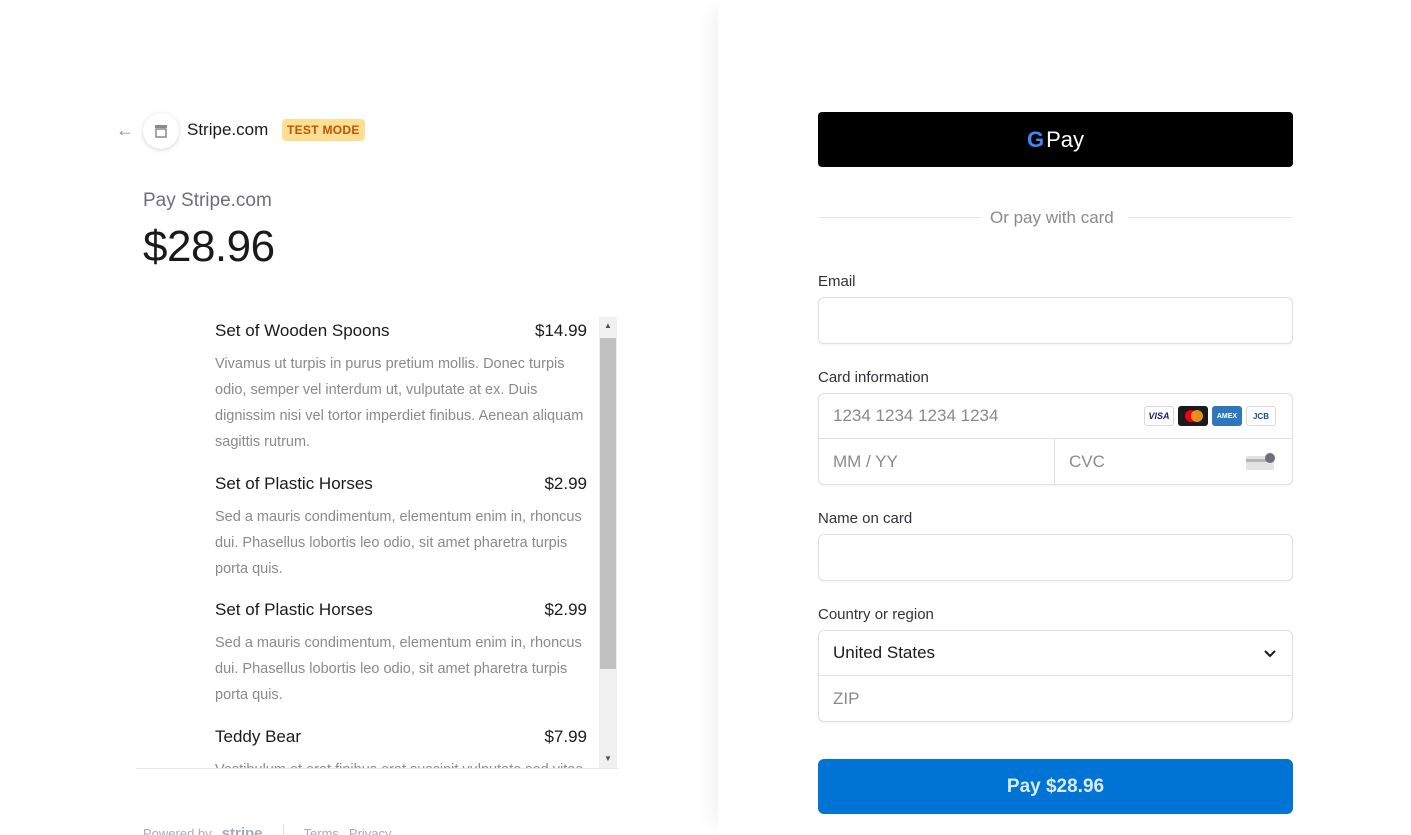 This screenshot has width=1411, height=835. I want to click on merchant-name: Stripe.com, so click(227, 130).